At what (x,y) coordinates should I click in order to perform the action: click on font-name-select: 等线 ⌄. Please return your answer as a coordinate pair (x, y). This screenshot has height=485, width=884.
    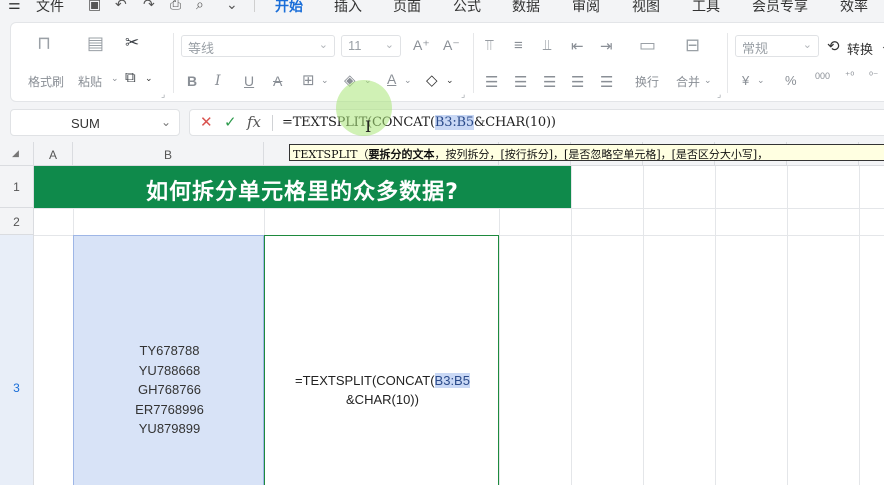
    Looking at the image, I should click on (258, 46).